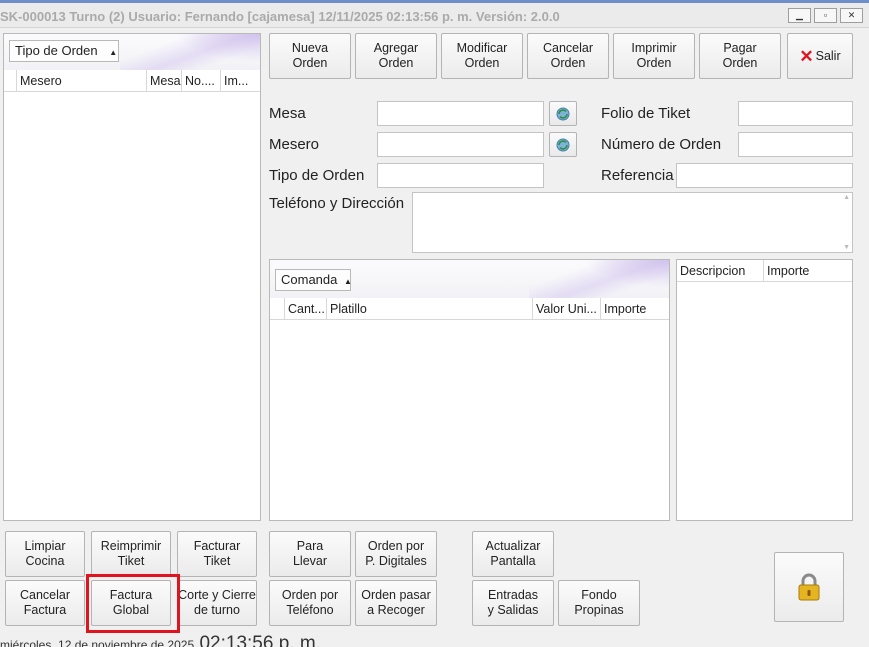  Describe the element at coordinates (45, 603) in the screenshot. I see `cancelar-factura-button: Cancelar Factura` at that location.